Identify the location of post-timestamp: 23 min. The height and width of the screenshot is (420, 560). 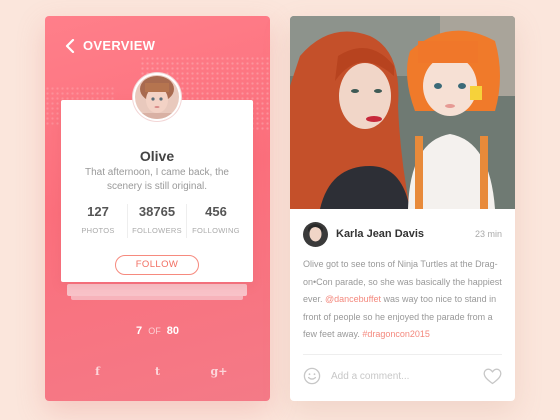
(488, 234).